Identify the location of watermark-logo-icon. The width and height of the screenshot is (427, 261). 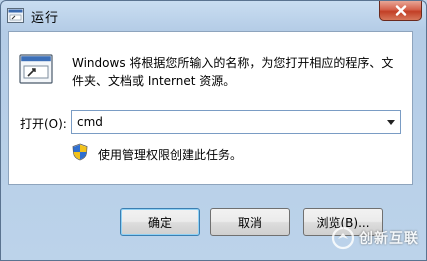
(343, 238).